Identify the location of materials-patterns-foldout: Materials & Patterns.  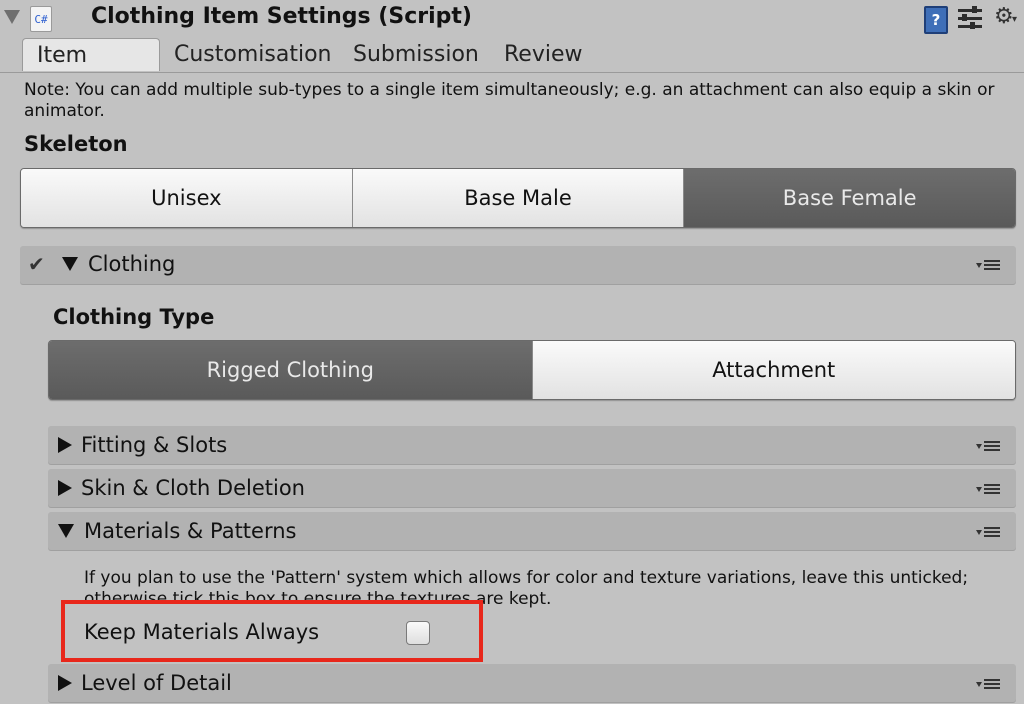
(532, 531).